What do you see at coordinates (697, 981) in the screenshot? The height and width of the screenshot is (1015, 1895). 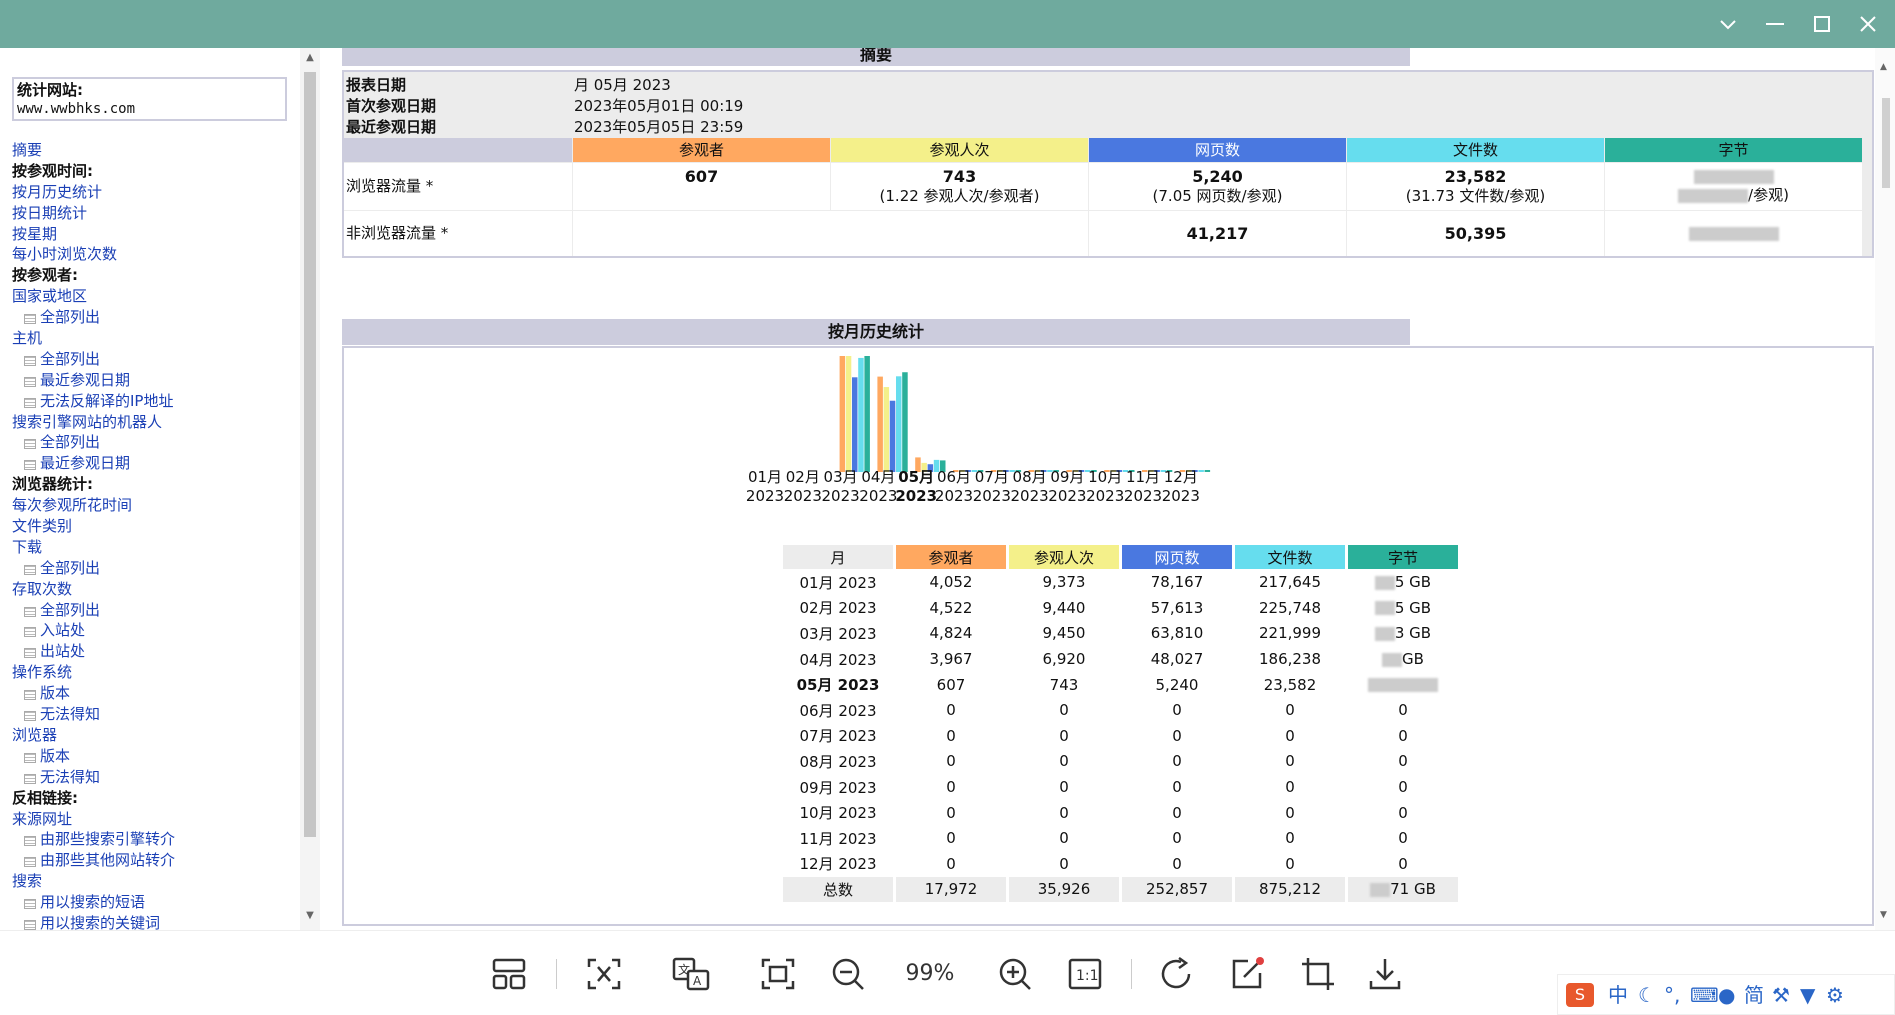 I see `svg-text: A` at bounding box center [697, 981].